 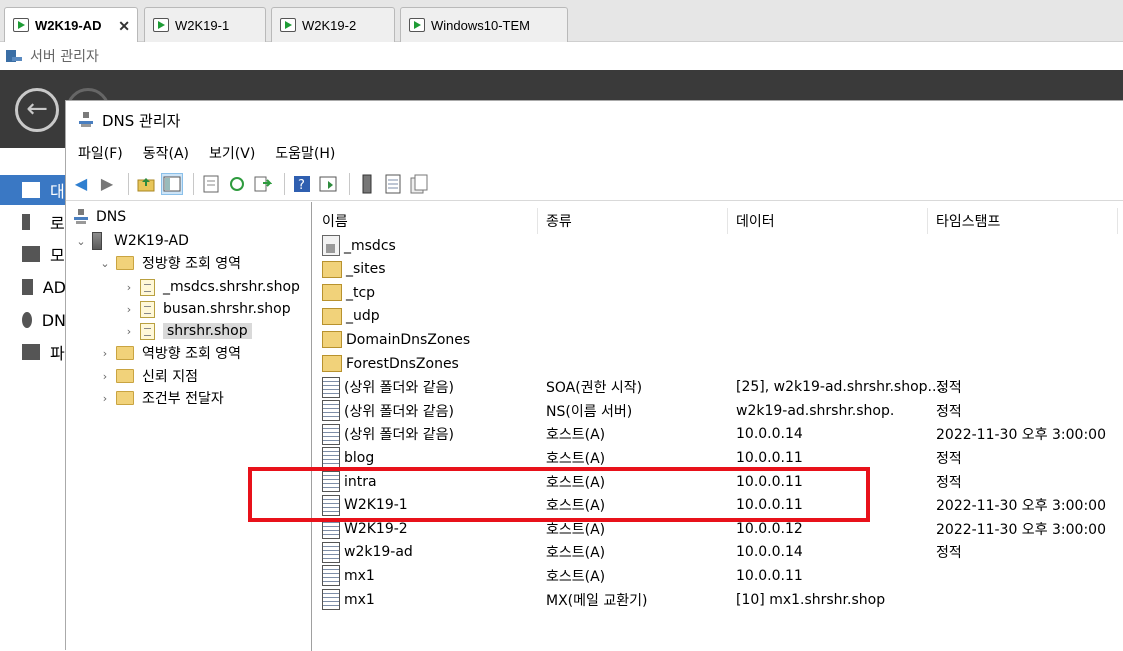 I want to click on record-name: W2K19-1, so click(x=376, y=505).